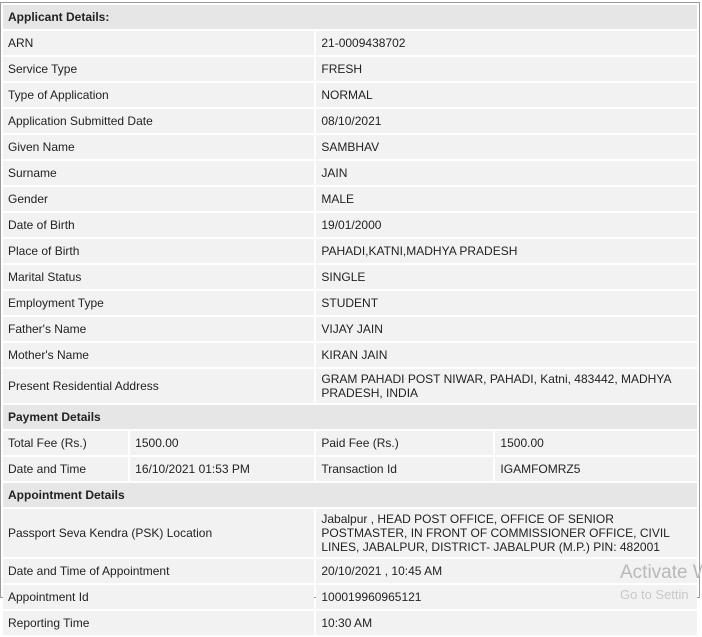  I want to click on table-row: Service Type FRESH, so click(350, 69).